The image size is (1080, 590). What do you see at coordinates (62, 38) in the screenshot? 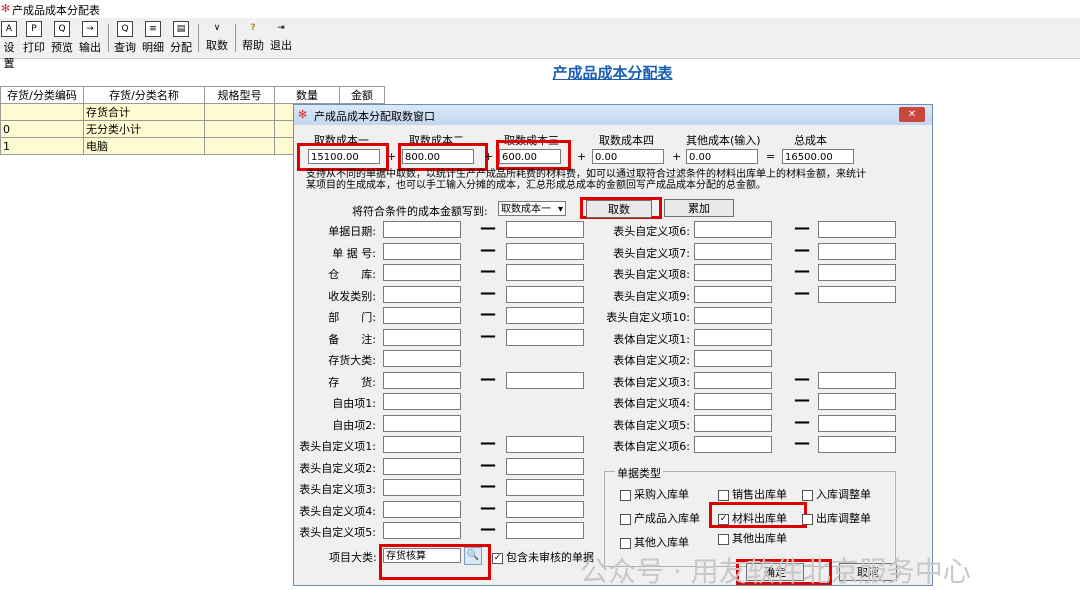
I see `preview-button: Q 预览` at bounding box center [62, 38].